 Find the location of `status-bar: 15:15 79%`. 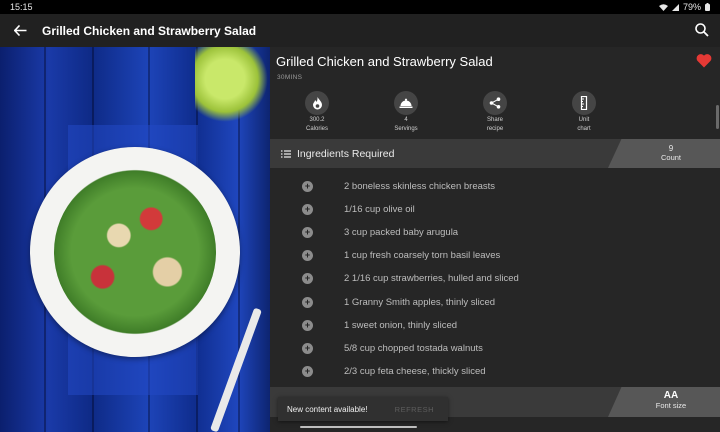

status-bar: 15:15 79% is located at coordinates (360, 7).